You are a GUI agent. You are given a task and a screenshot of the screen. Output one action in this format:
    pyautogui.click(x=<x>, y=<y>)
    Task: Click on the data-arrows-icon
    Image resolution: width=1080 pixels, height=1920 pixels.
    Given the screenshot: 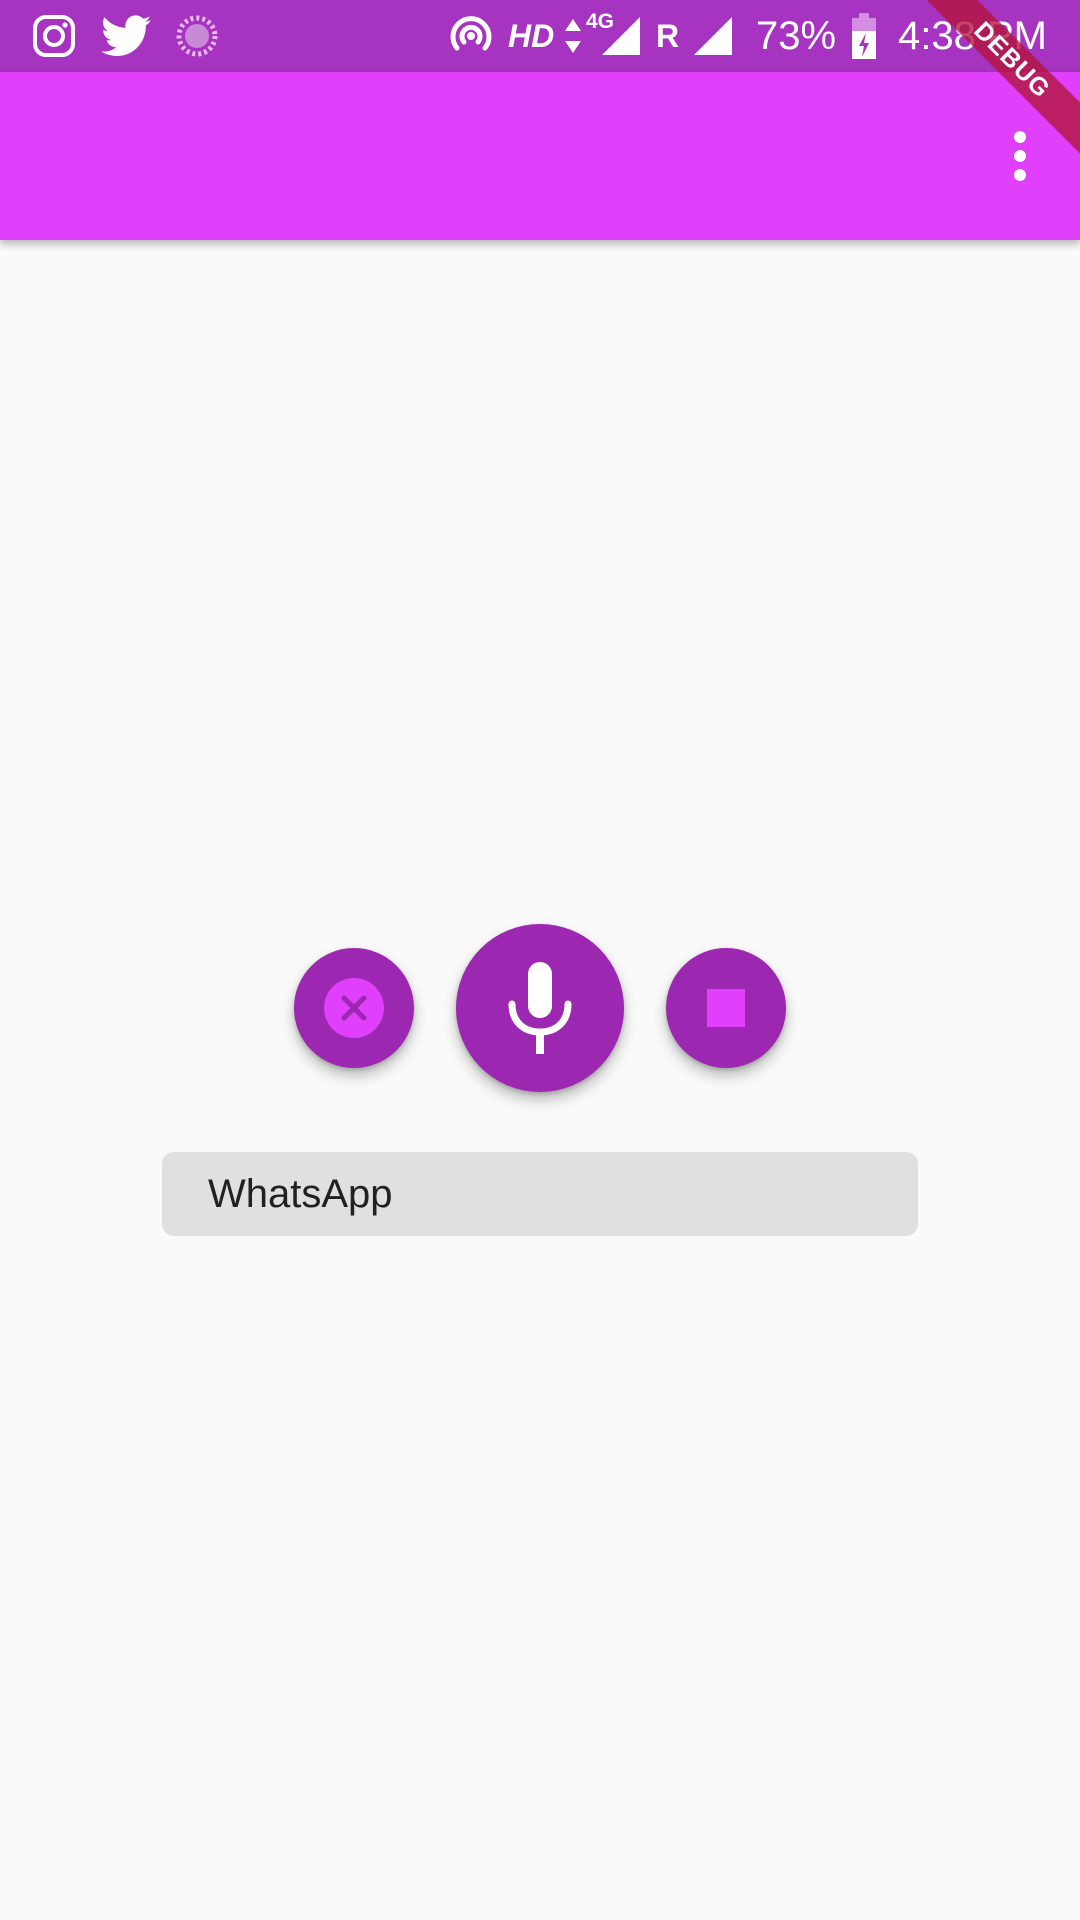 What is the action you would take?
    pyautogui.click(x=573, y=36)
    